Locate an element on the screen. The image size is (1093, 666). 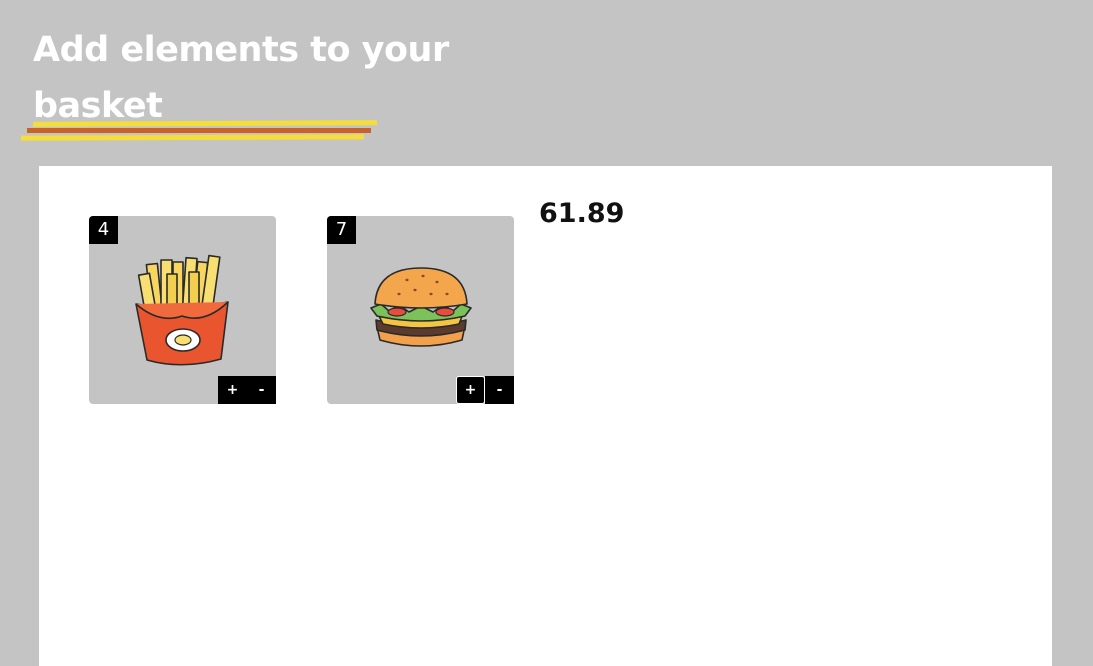
page-title-line-1: Add elements to your is located at coordinates (241, 50).